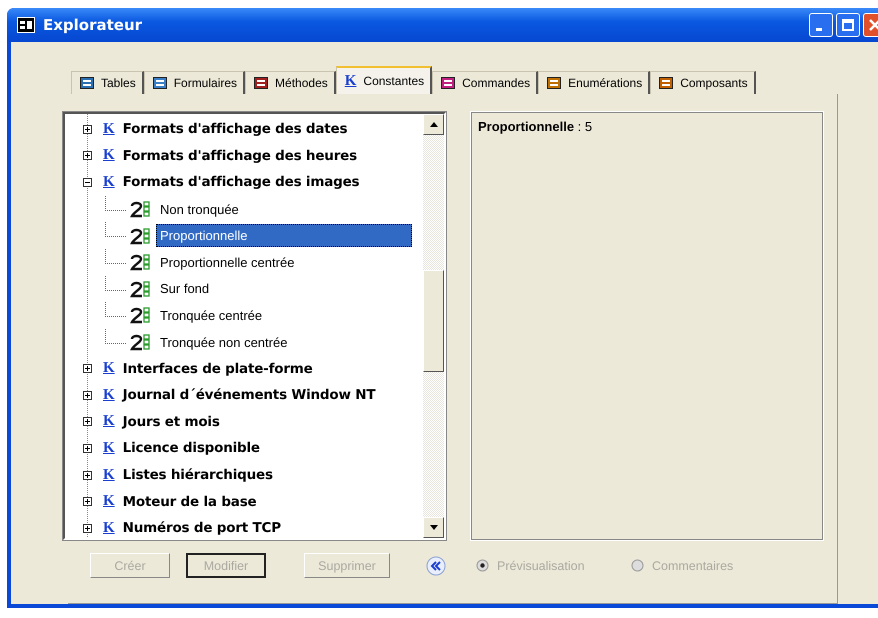 The width and height of the screenshot is (878, 618). What do you see at coordinates (235, 129) in the screenshot?
I see `tree-item: Formats d'affichage des dates` at bounding box center [235, 129].